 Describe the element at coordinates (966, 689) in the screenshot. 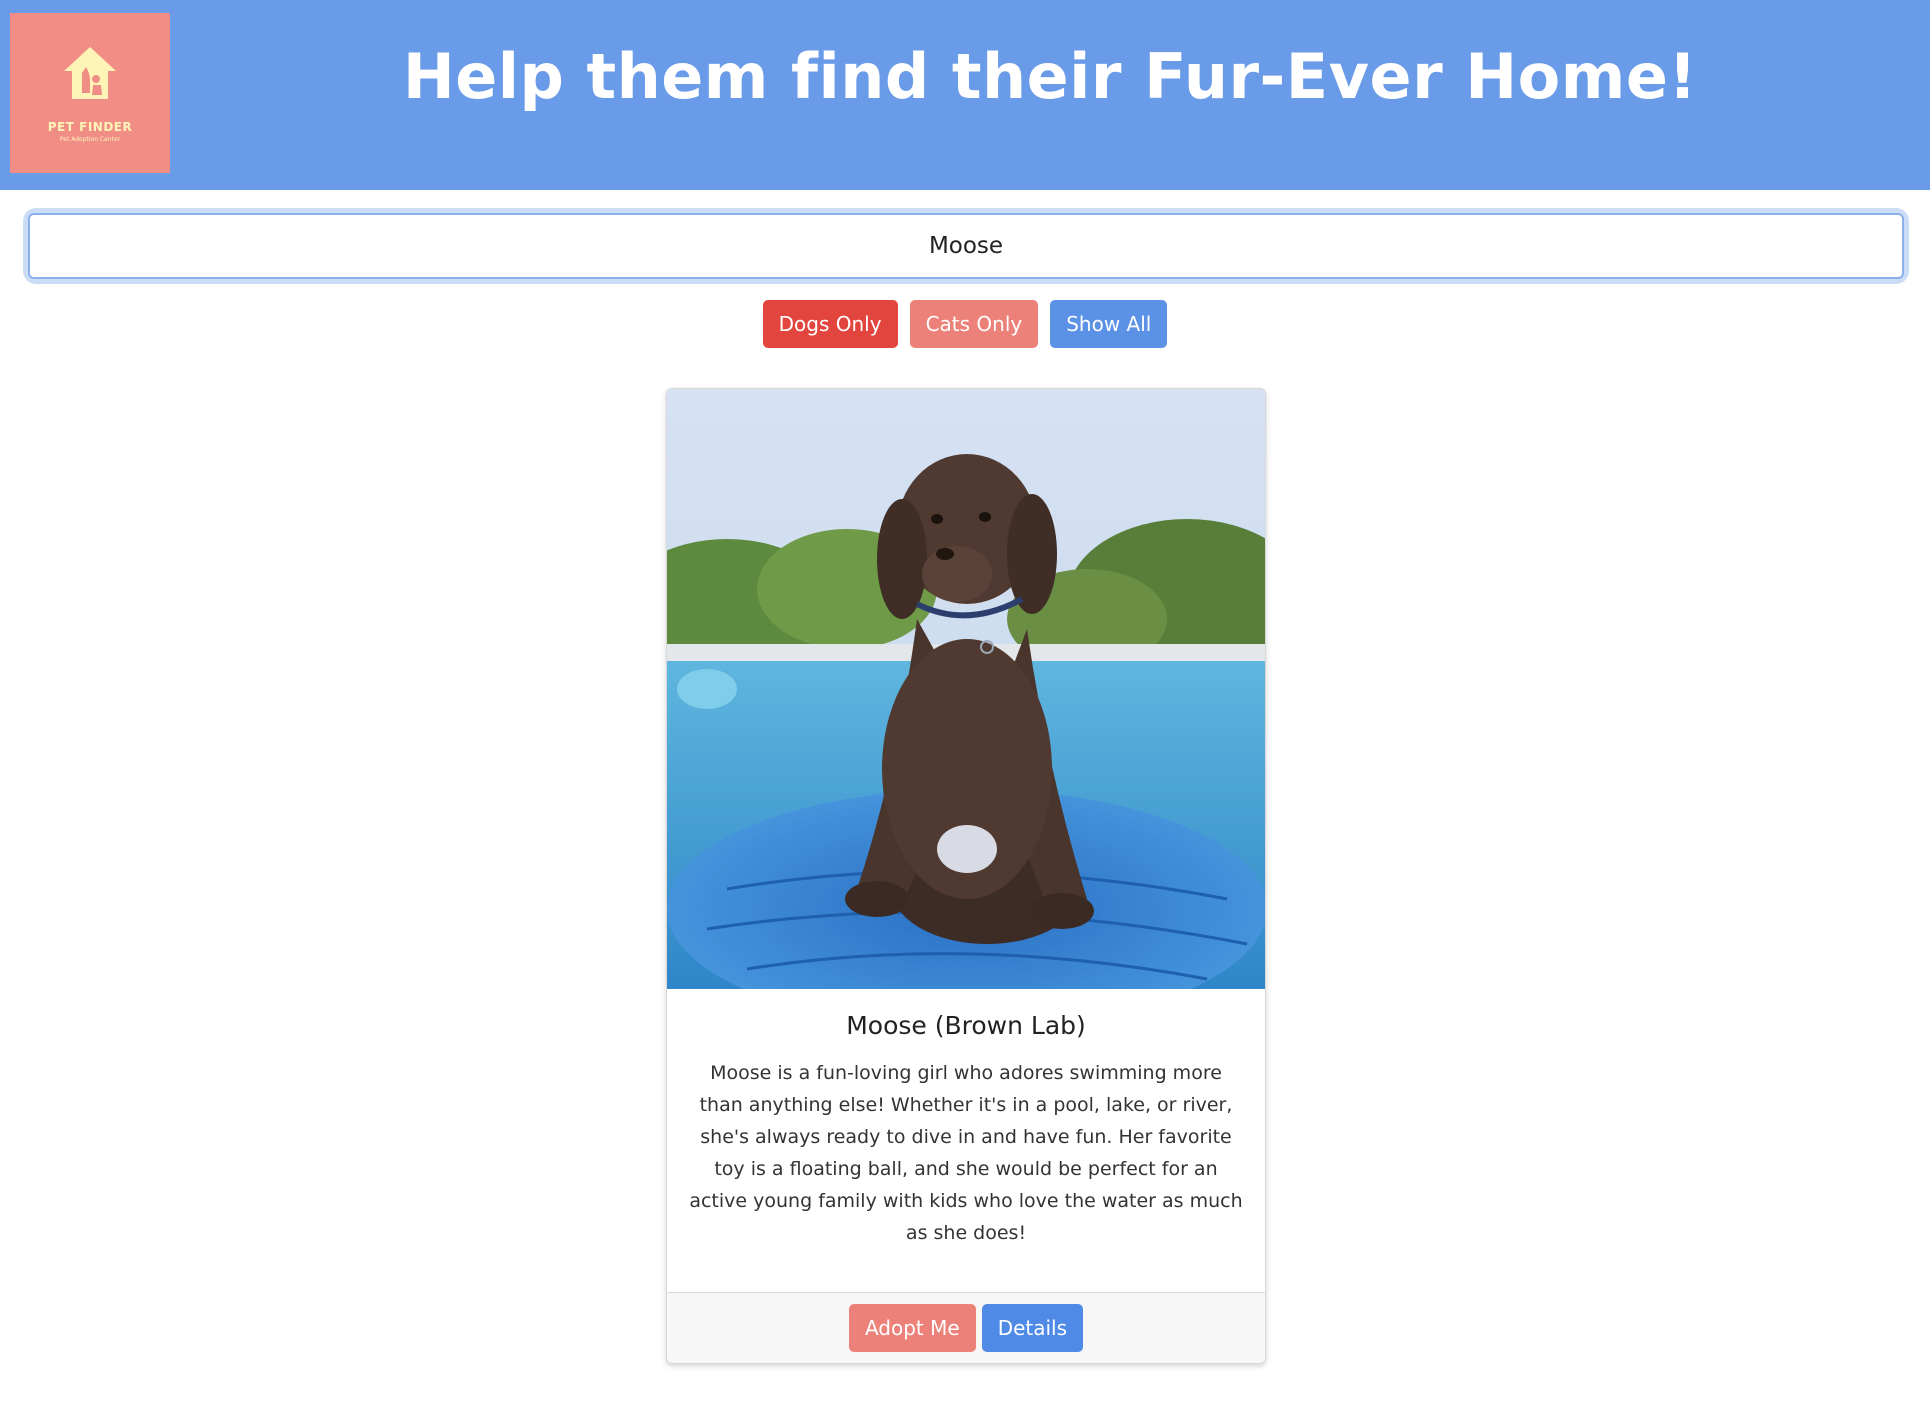

I see `pet-photo` at that location.